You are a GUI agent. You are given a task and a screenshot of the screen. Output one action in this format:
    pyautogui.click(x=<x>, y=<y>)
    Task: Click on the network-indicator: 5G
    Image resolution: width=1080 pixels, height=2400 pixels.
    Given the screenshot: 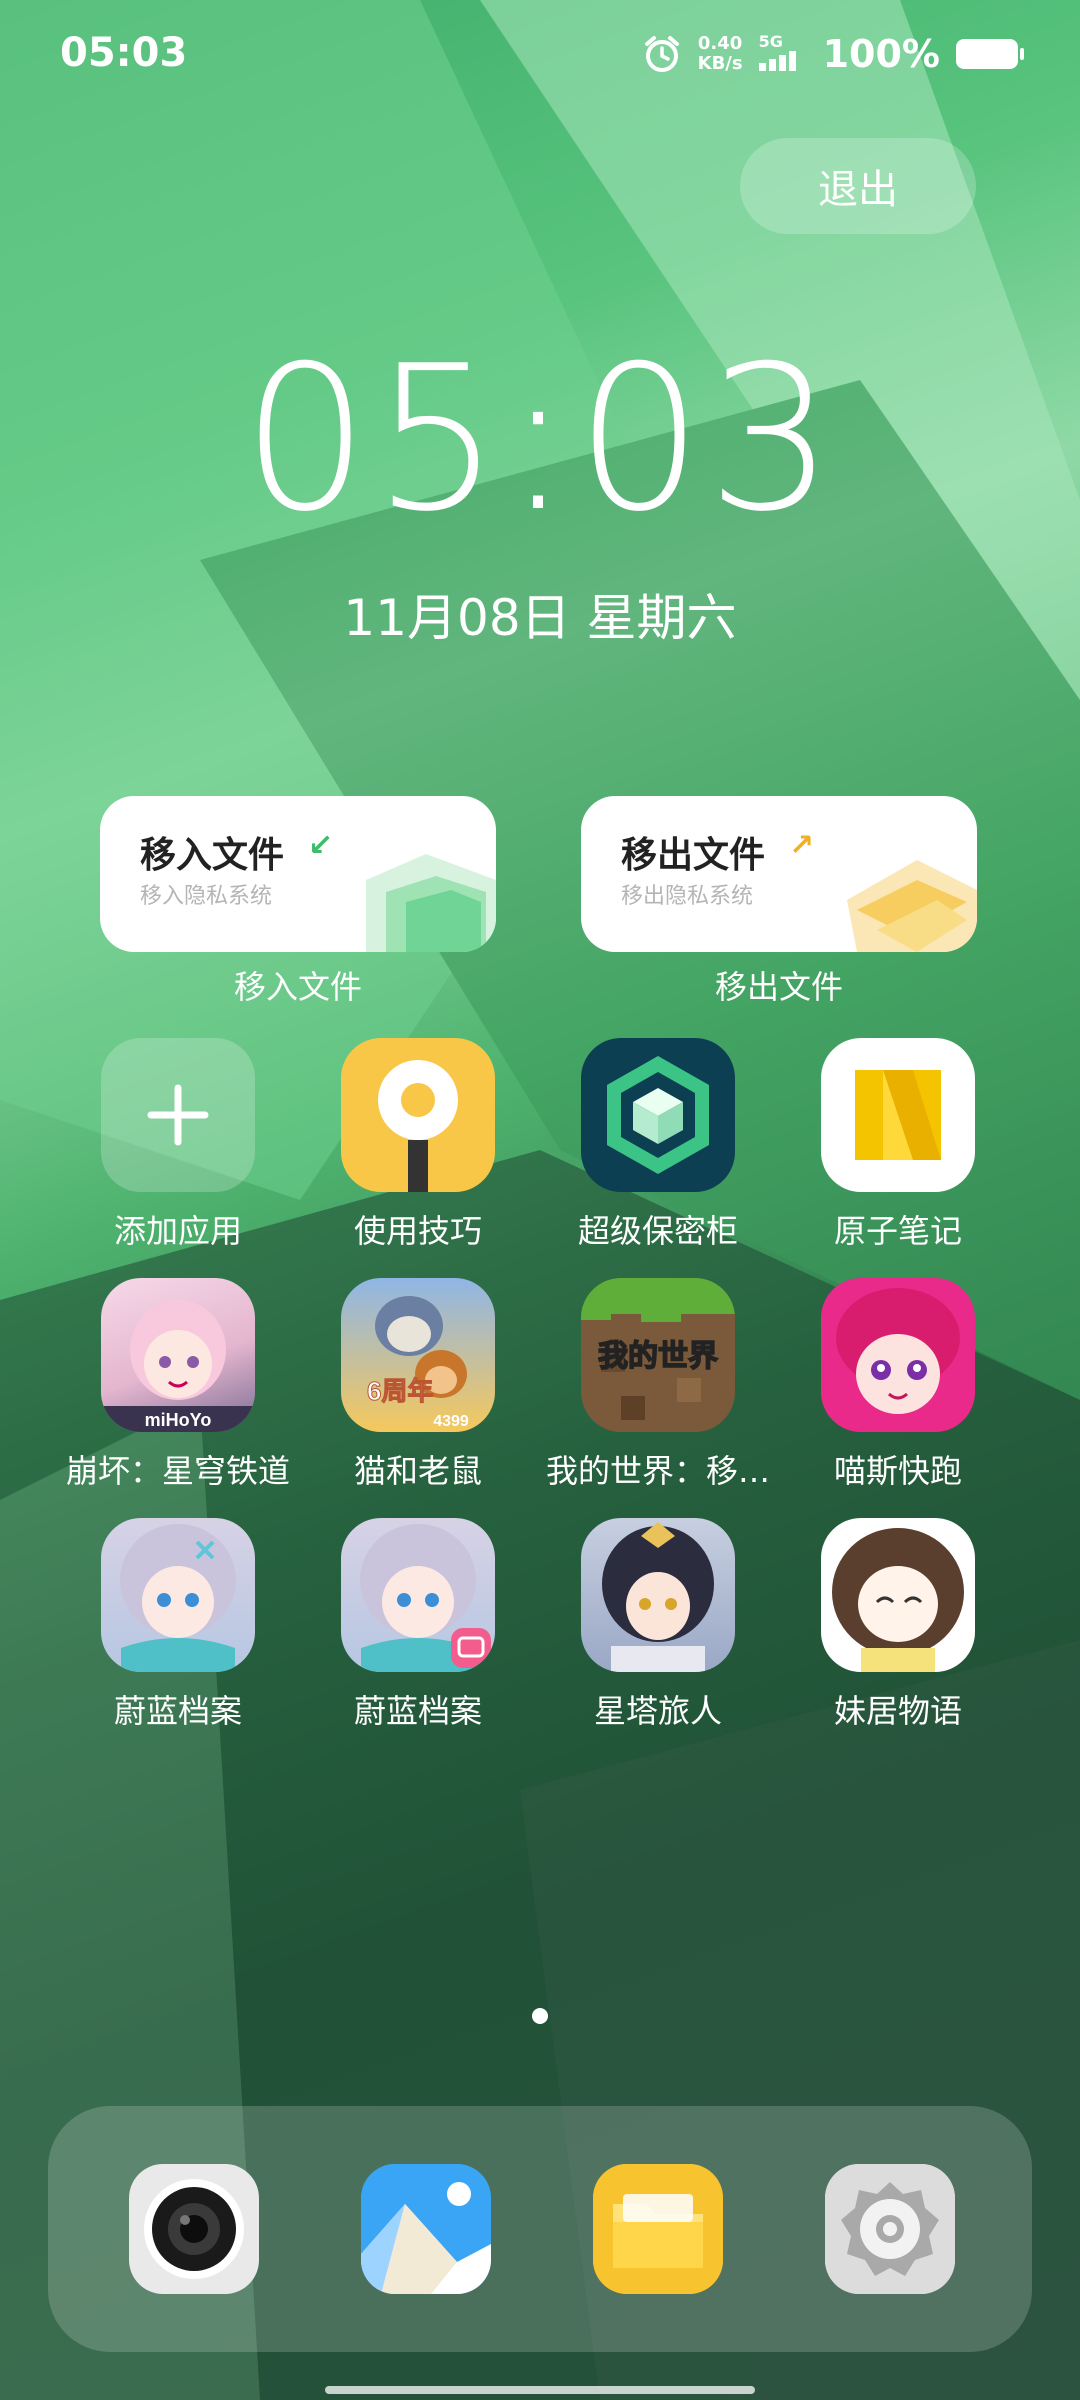 What is the action you would take?
    pyautogui.click(x=782, y=53)
    